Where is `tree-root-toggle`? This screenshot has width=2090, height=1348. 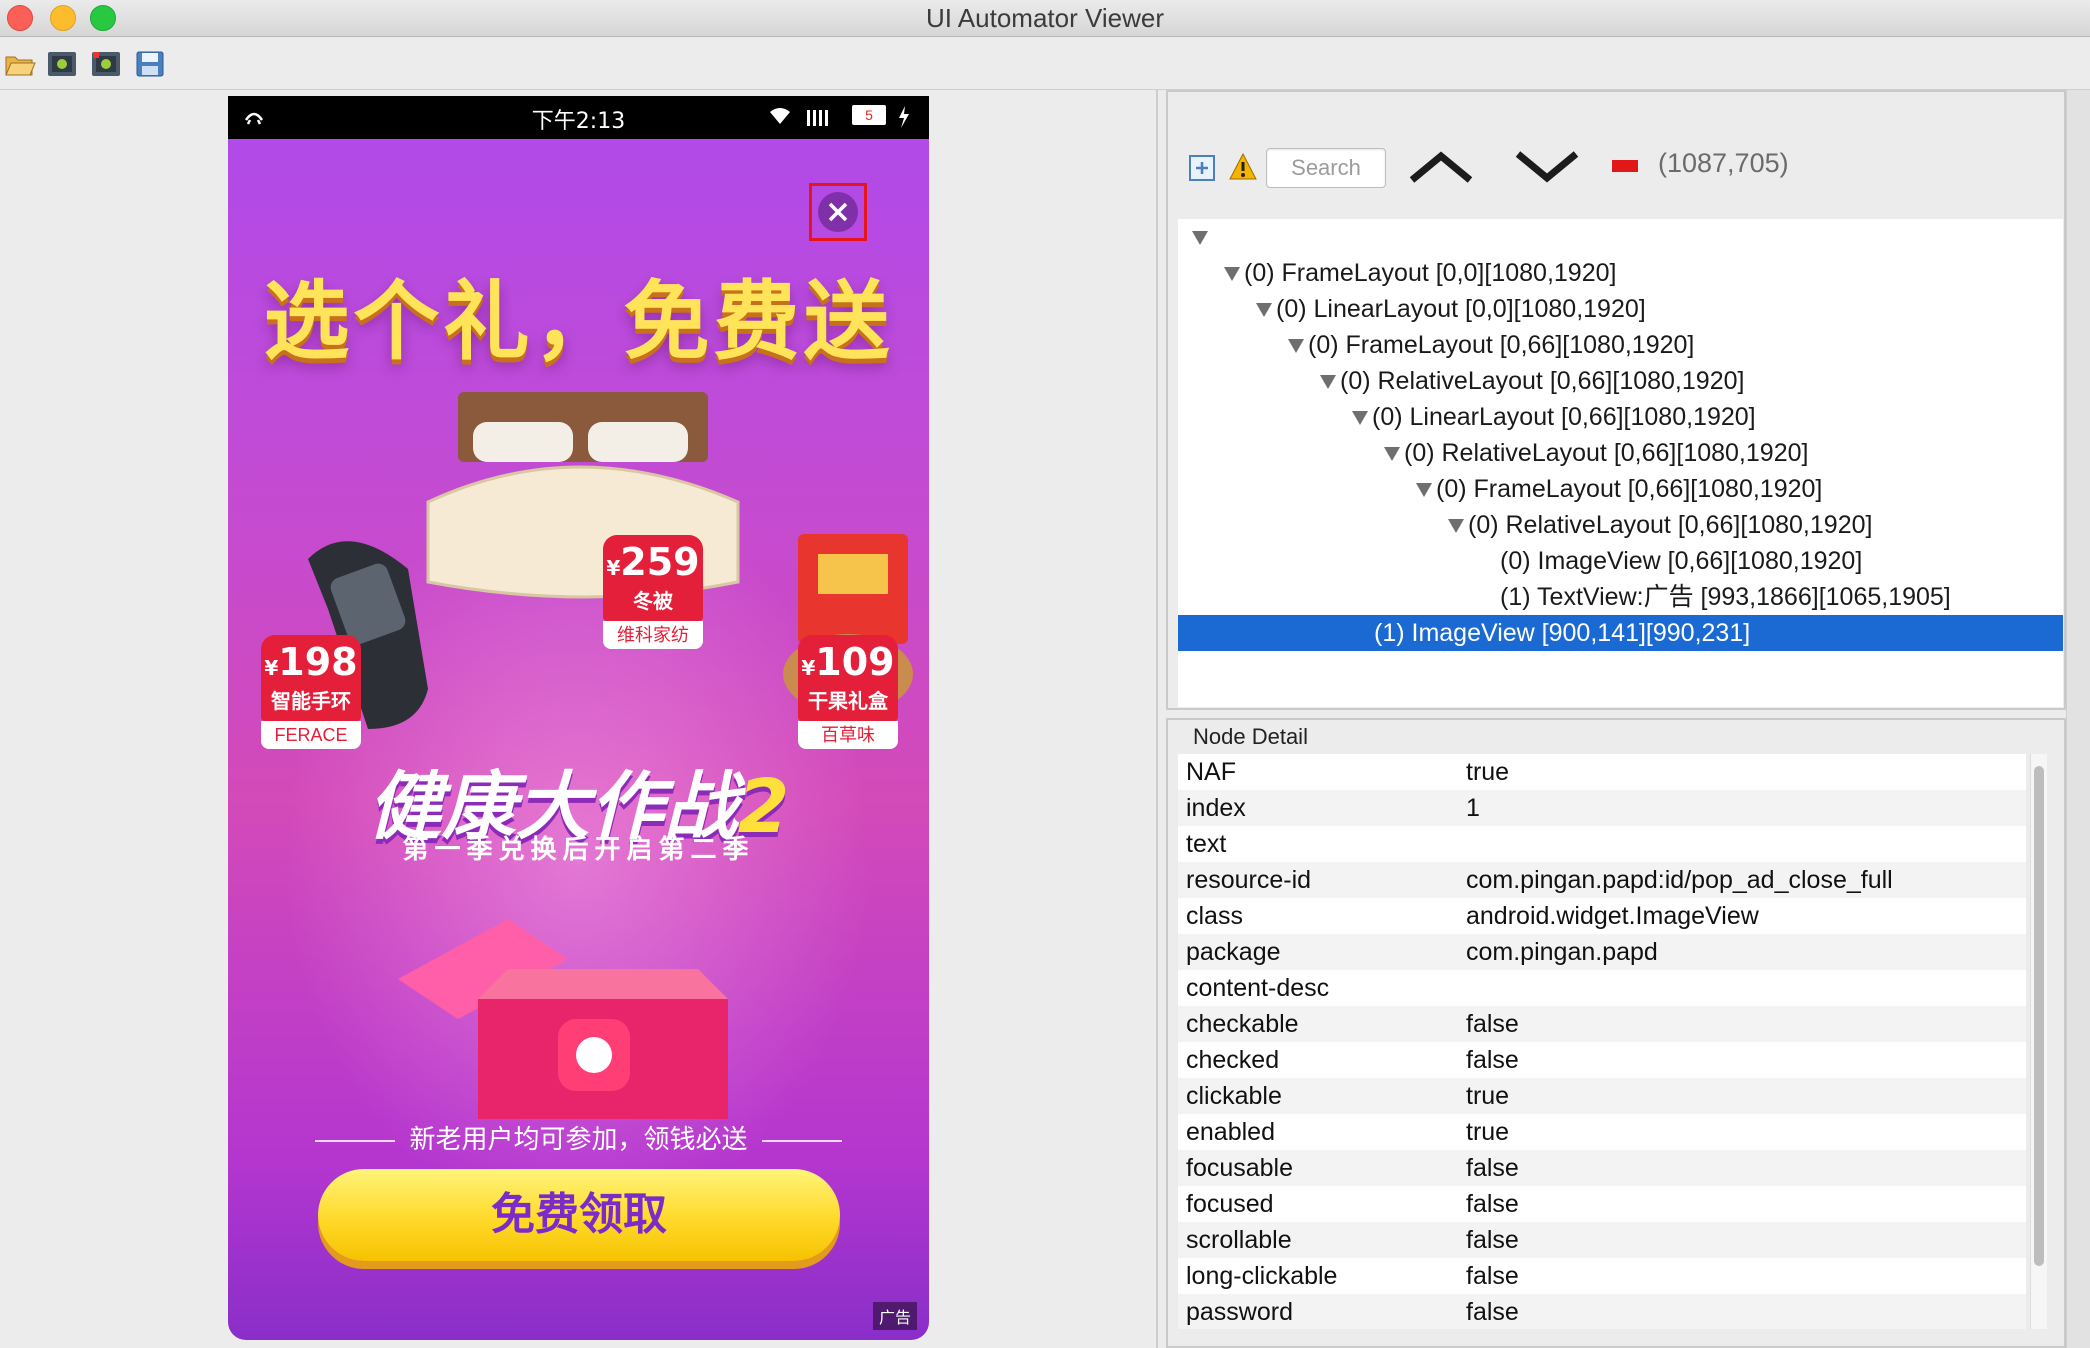
tree-root-toggle is located at coordinates (1202, 237).